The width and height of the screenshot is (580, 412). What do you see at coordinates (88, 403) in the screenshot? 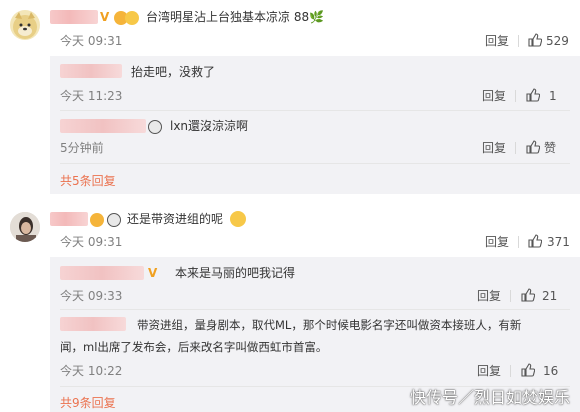
I see `view-more-replies-link: 共9条回复` at bounding box center [88, 403].